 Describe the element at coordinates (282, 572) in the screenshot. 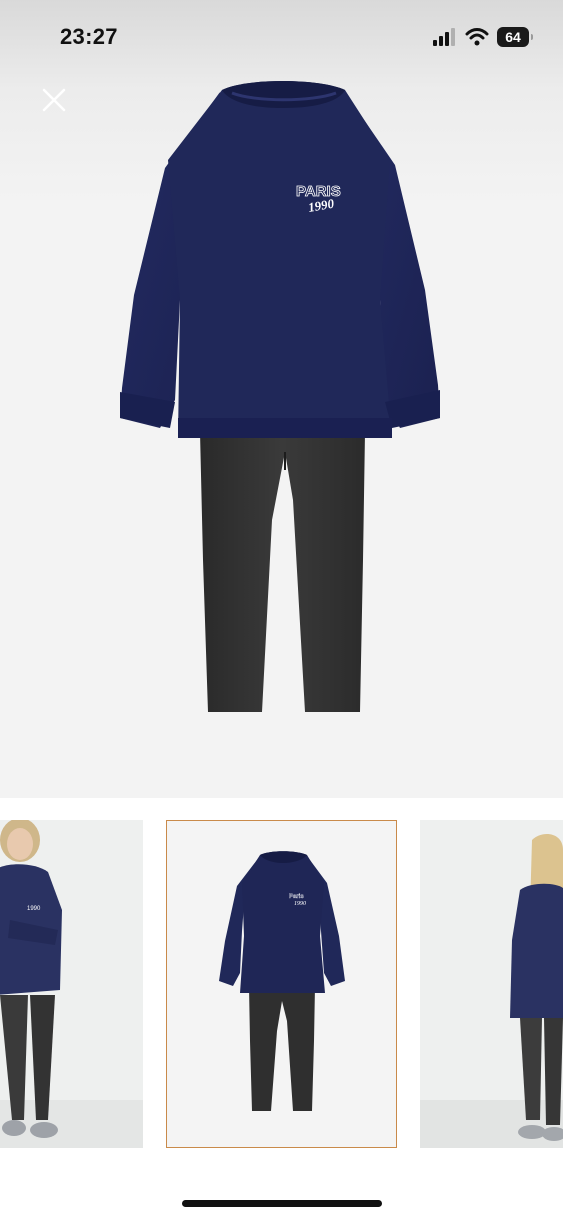

I see `leggings` at that location.